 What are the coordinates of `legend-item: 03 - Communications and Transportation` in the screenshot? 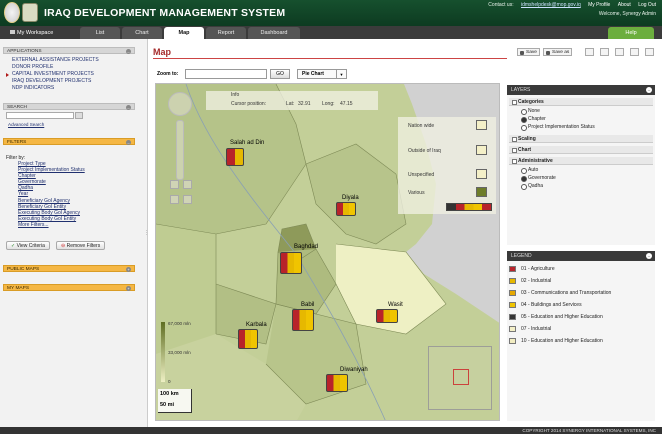 It's located at (560, 293).